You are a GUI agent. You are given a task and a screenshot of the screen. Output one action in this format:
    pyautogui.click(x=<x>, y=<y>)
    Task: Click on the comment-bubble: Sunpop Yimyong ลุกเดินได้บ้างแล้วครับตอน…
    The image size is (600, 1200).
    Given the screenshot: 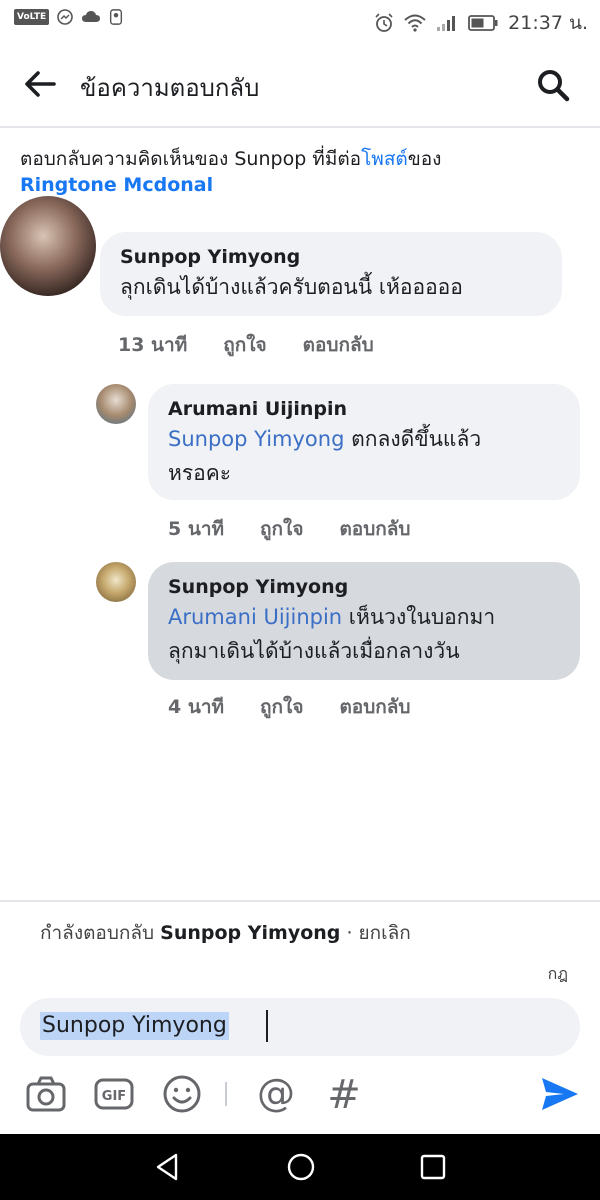 What is the action you would take?
    pyautogui.click(x=331, y=274)
    